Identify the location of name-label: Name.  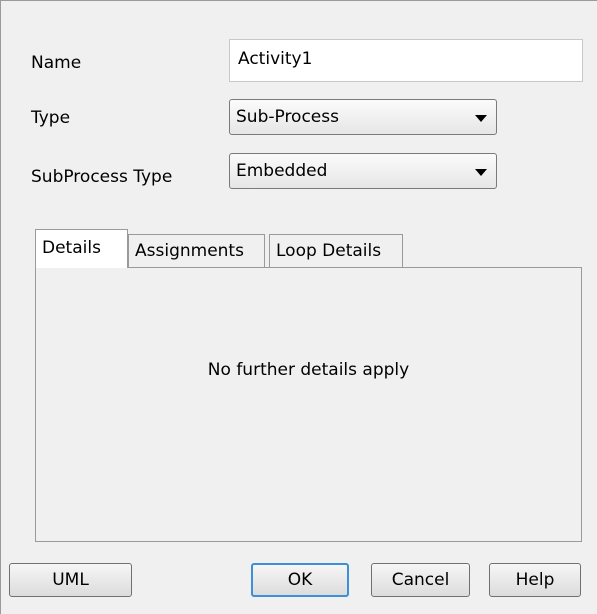
(56, 63).